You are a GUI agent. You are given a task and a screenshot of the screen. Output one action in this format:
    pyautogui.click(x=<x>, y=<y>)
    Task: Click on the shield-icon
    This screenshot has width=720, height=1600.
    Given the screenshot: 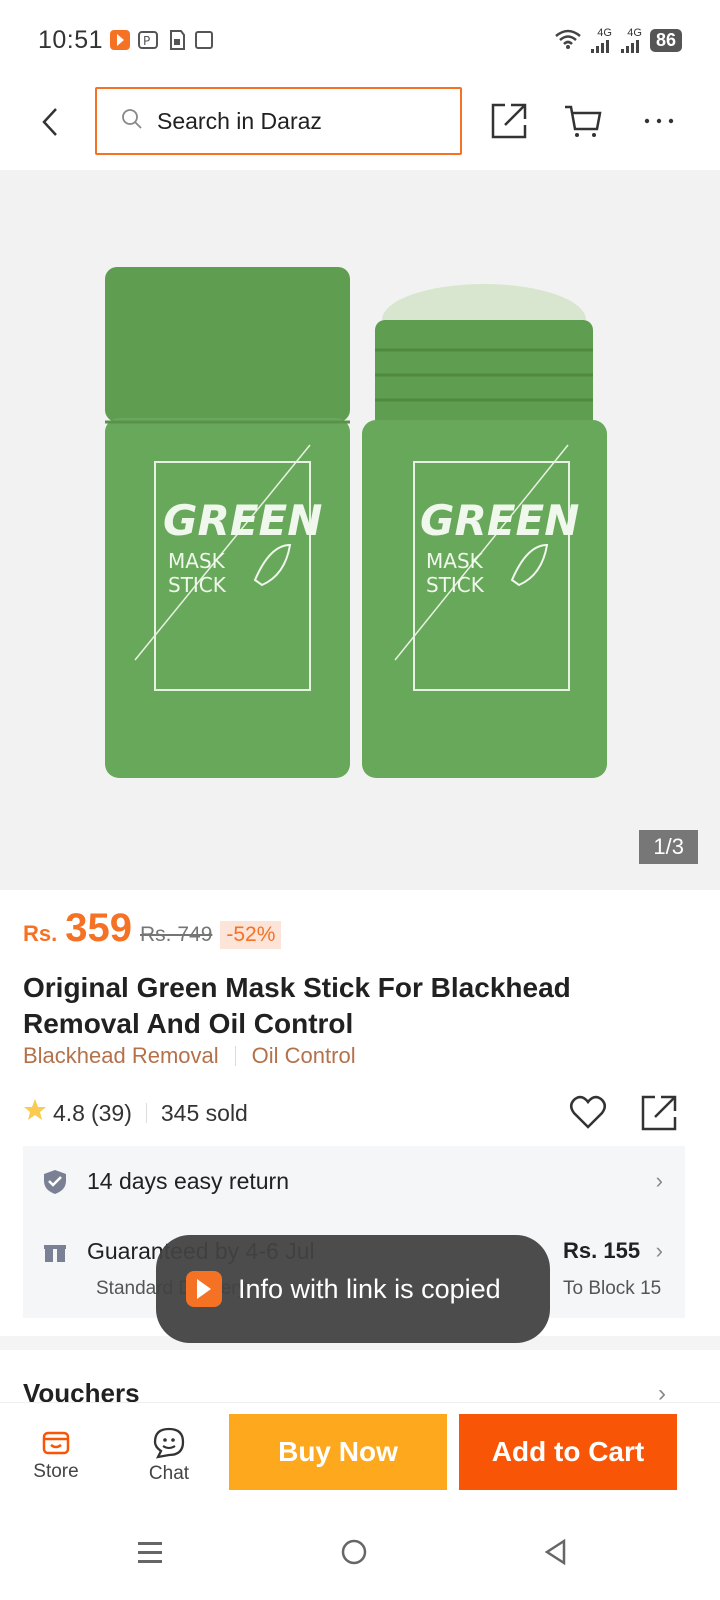 What is the action you would take?
    pyautogui.click(x=55, y=1181)
    